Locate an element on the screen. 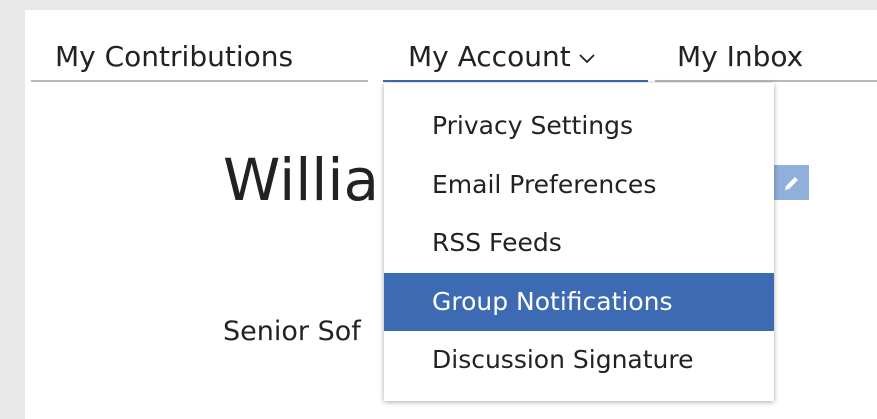  menu-item-discussion-signature: Discussion Signature is located at coordinates (579, 360).